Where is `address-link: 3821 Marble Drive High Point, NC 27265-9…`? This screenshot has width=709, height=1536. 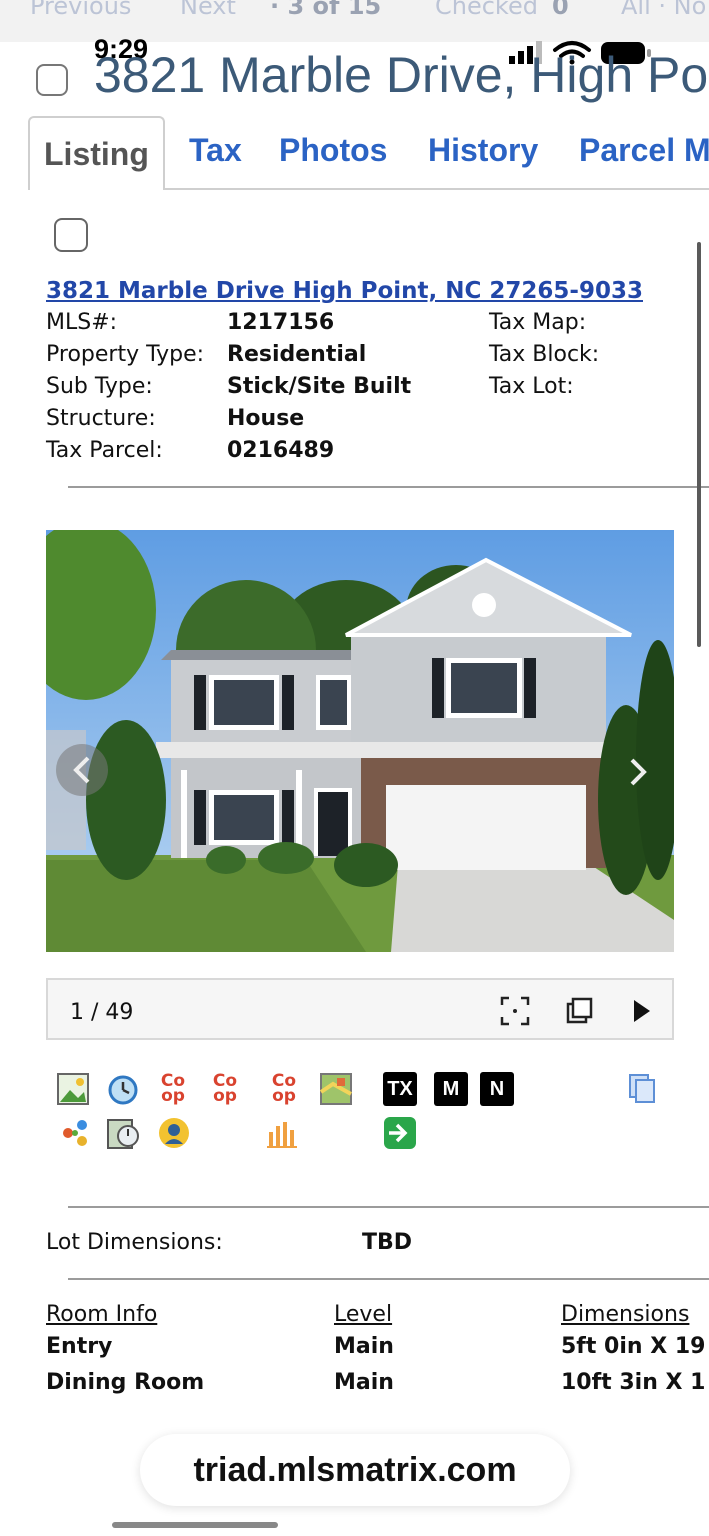 address-link: 3821 Marble Drive High Point, NC 27265-9… is located at coordinates (344, 291).